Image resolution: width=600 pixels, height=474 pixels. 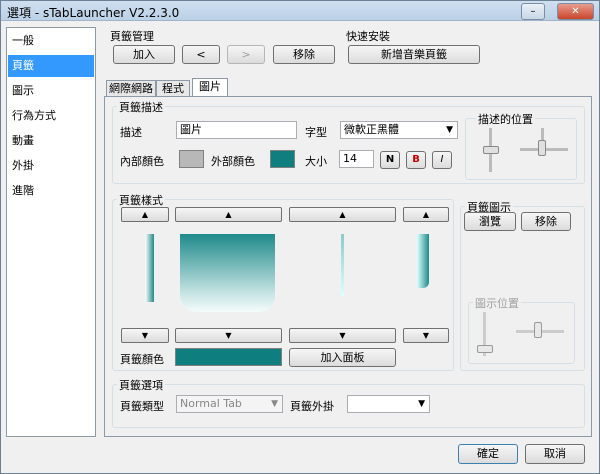 What do you see at coordinates (282, 159) in the screenshot?
I see `outer-color-swatch` at bounding box center [282, 159].